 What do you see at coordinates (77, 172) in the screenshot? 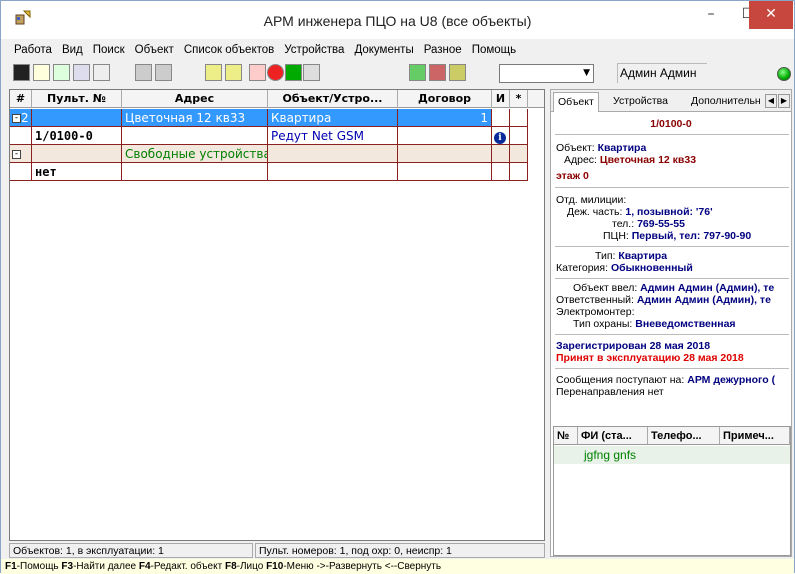
I see `pult-cell: нет` at bounding box center [77, 172].